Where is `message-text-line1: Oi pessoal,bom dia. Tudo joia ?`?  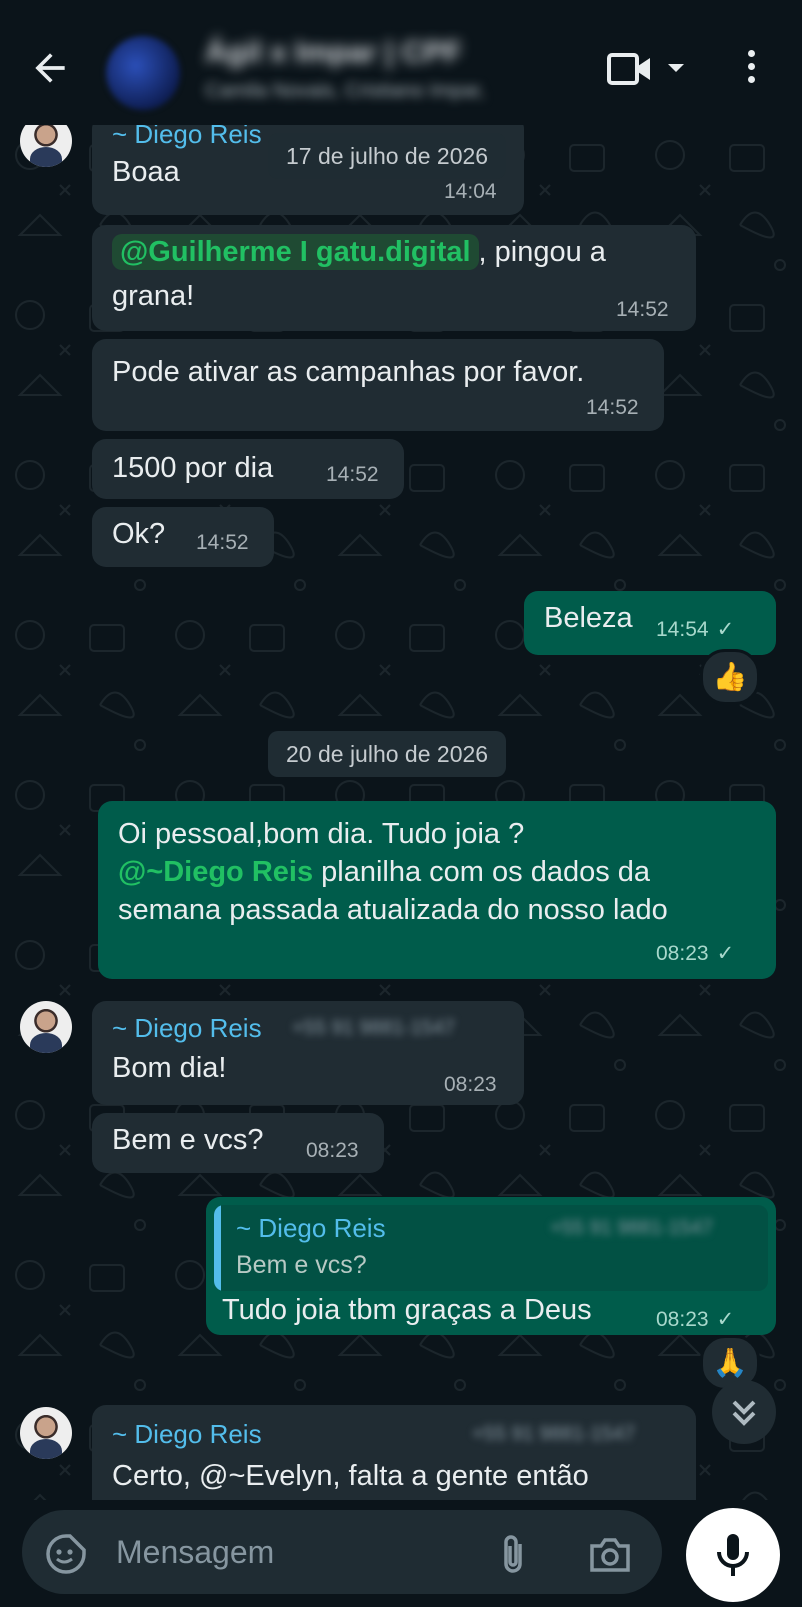
message-text-line1: Oi pessoal,bom dia. Tudo joia ? is located at coordinates (321, 834).